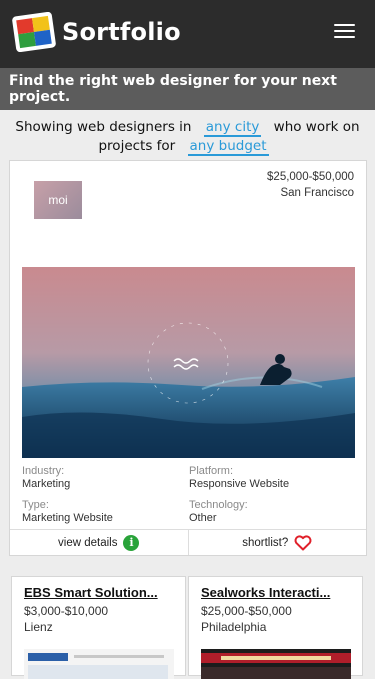 The image size is (375, 679). What do you see at coordinates (35, 505) in the screenshot?
I see `type-label: Type:` at bounding box center [35, 505].